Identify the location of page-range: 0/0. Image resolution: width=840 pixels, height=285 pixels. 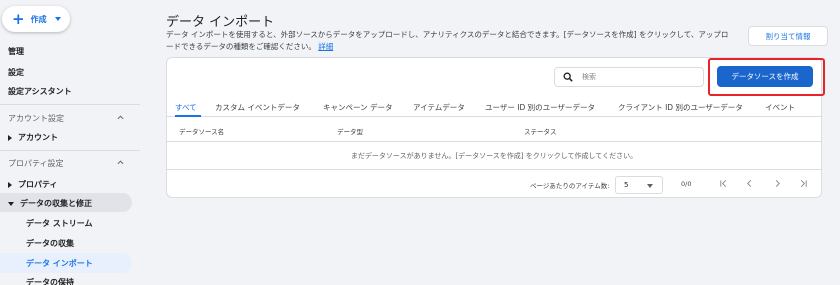
(686, 184).